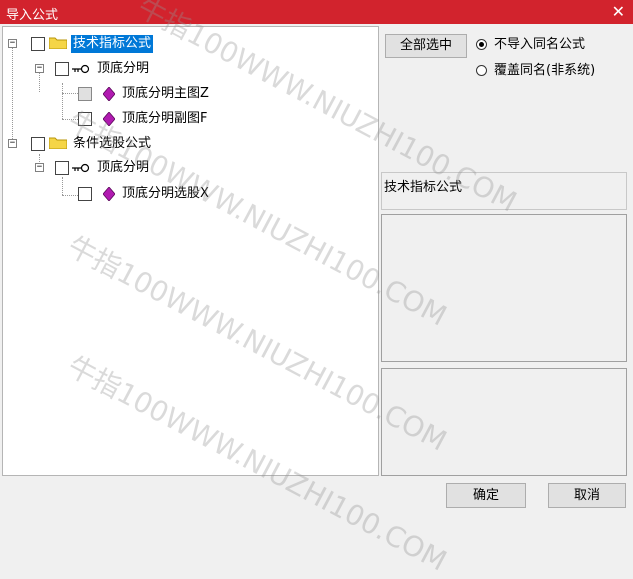  I want to click on ok-button: 确定, so click(486, 495).